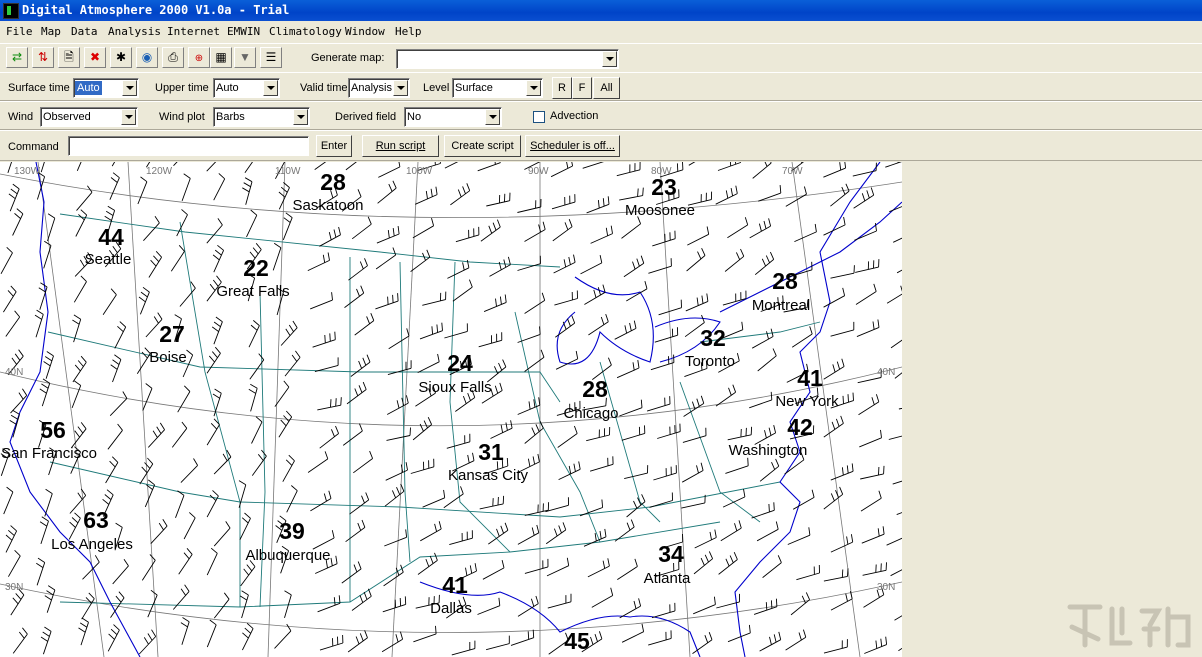  What do you see at coordinates (92, 544) in the screenshot?
I see `station-name: Los Angeles` at bounding box center [92, 544].